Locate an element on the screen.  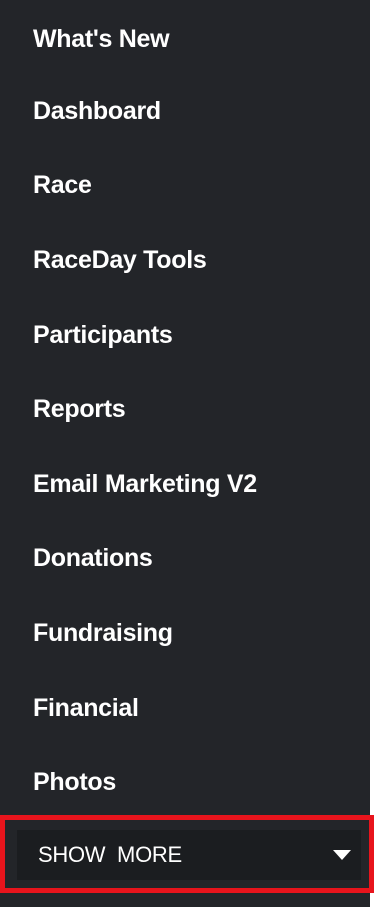
sidebar-item-label: Race is located at coordinates (62, 185).